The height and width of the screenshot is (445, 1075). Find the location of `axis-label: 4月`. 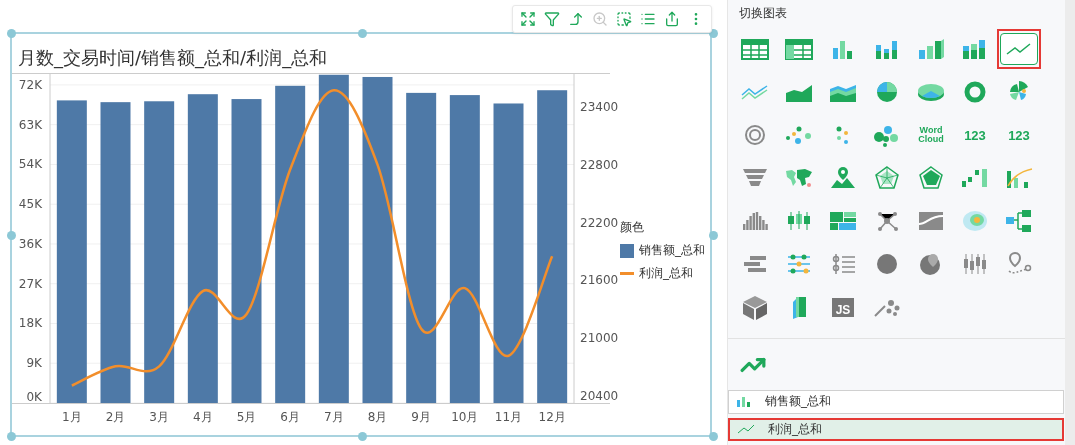

axis-label: 4月 is located at coordinates (203, 417).